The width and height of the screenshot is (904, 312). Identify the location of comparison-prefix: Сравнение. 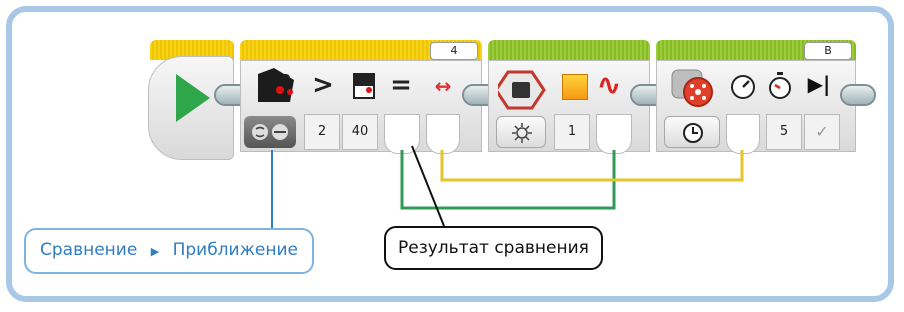
(89, 250).